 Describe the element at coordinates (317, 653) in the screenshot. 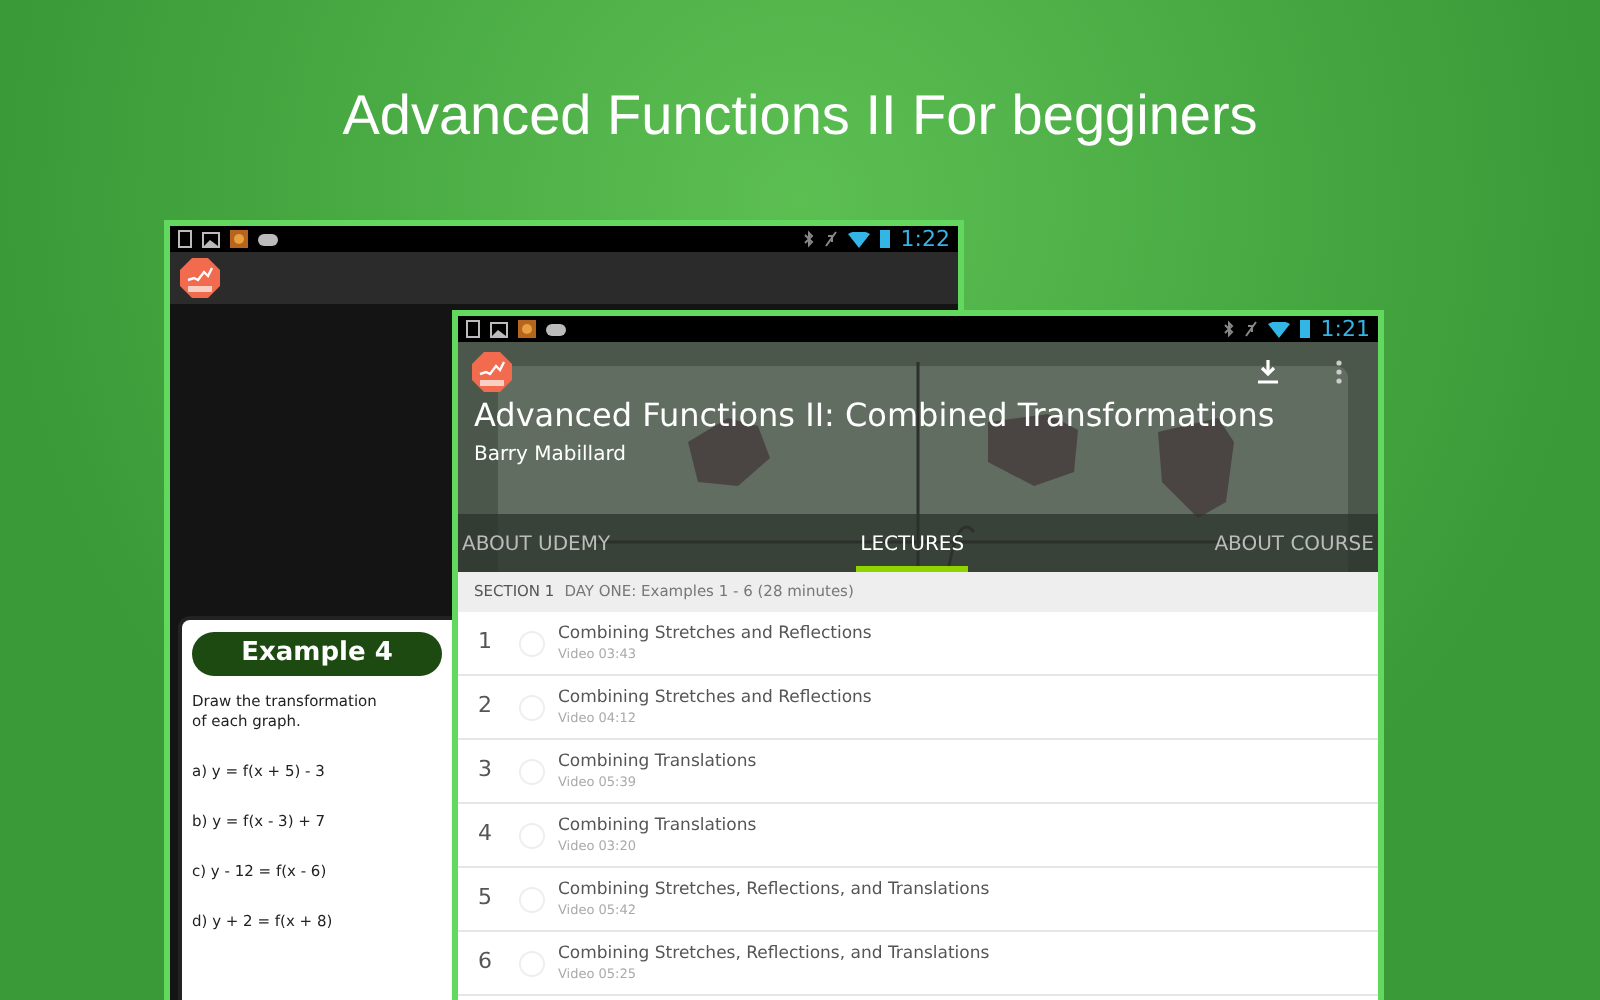

I see `slide-title: Example 4` at that location.